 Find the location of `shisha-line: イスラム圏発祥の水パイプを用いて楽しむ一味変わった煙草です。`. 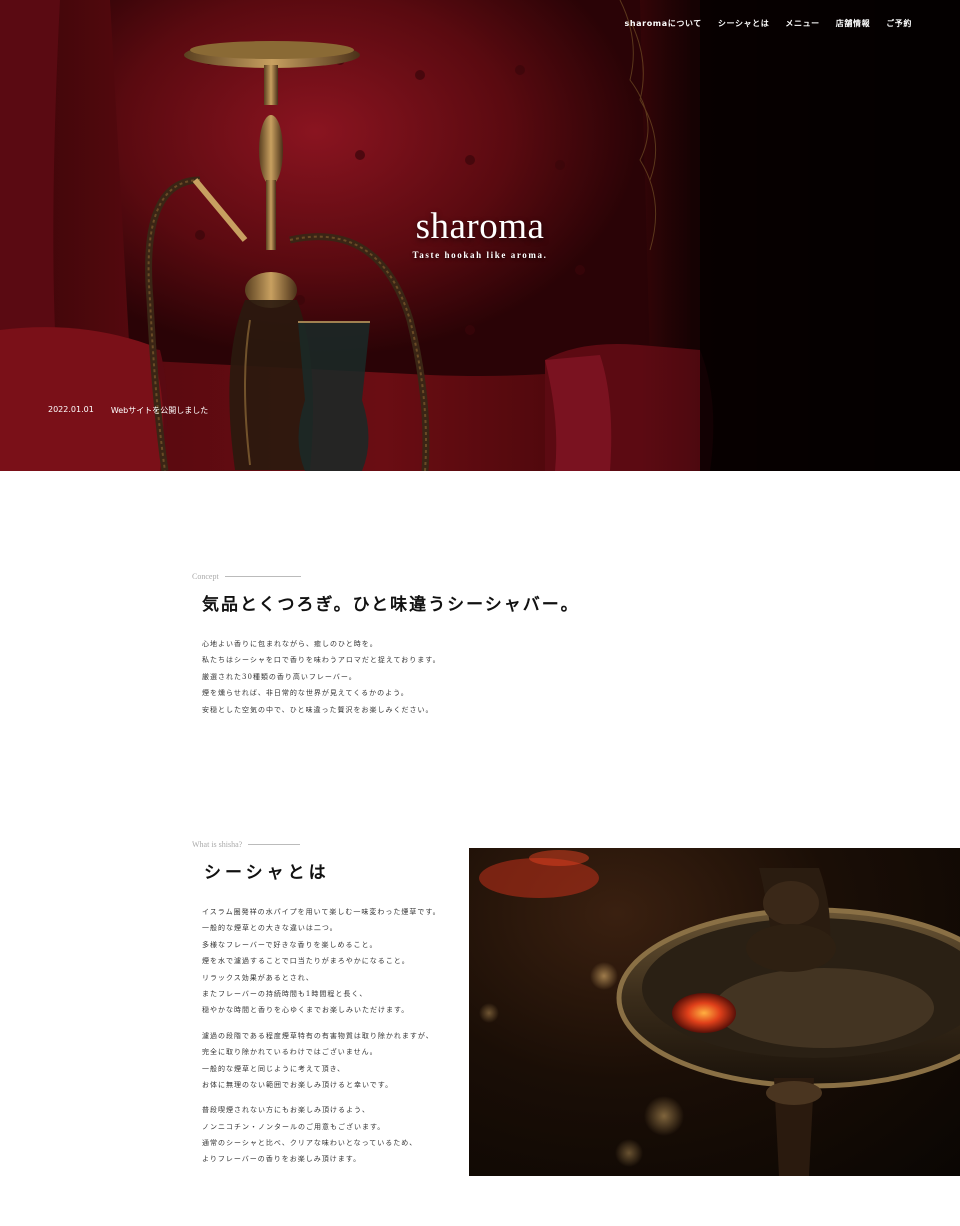

shisha-line: イスラム圏発祥の水パイプを用いて楽しむ一味変わった煙草です。 is located at coordinates (321, 912).